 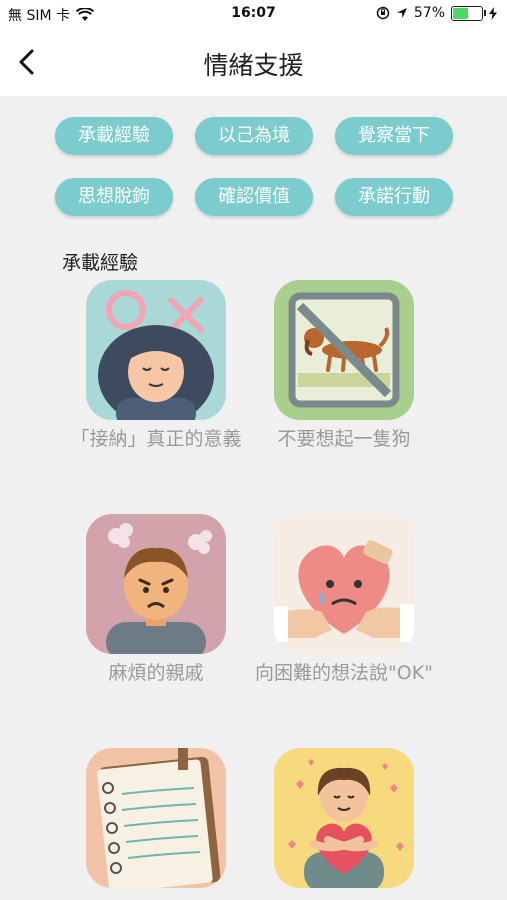 What do you see at coordinates (468, 13) in the screenshot?
I see `battery-icon` at bounding box center [468, 13].